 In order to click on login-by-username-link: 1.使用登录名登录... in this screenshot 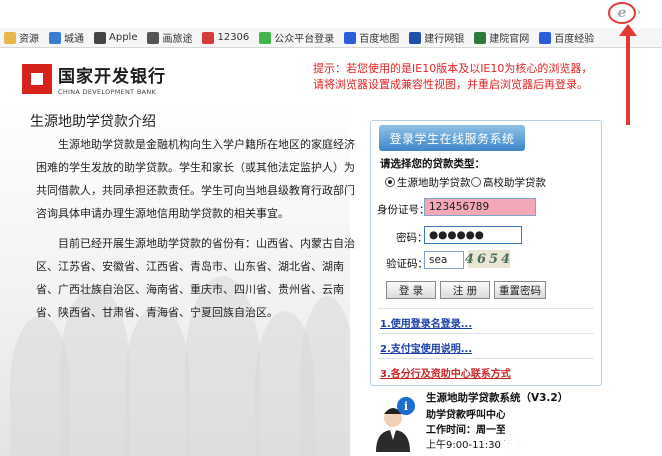, I will do `click(426, 322)`.